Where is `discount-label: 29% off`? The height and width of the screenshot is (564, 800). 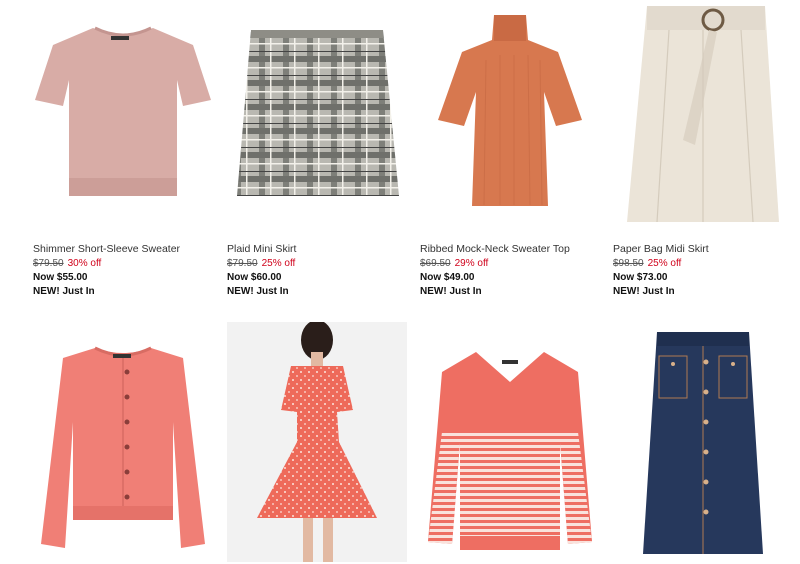 discount-label: 29% off is located at coordinates (471, 263).